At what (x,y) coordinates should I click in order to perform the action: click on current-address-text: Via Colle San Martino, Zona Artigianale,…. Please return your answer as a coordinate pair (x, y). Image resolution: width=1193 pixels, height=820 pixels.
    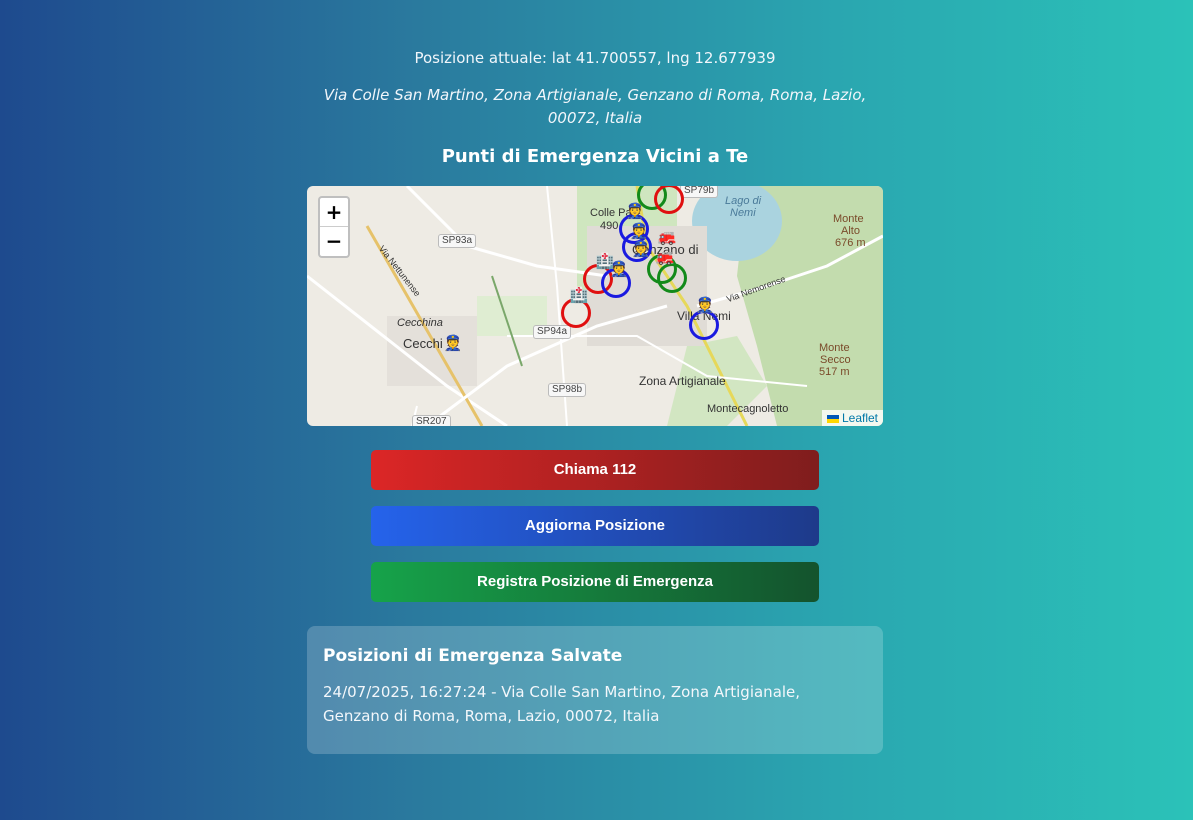
    Looking at the image, I should click on (595, 106).